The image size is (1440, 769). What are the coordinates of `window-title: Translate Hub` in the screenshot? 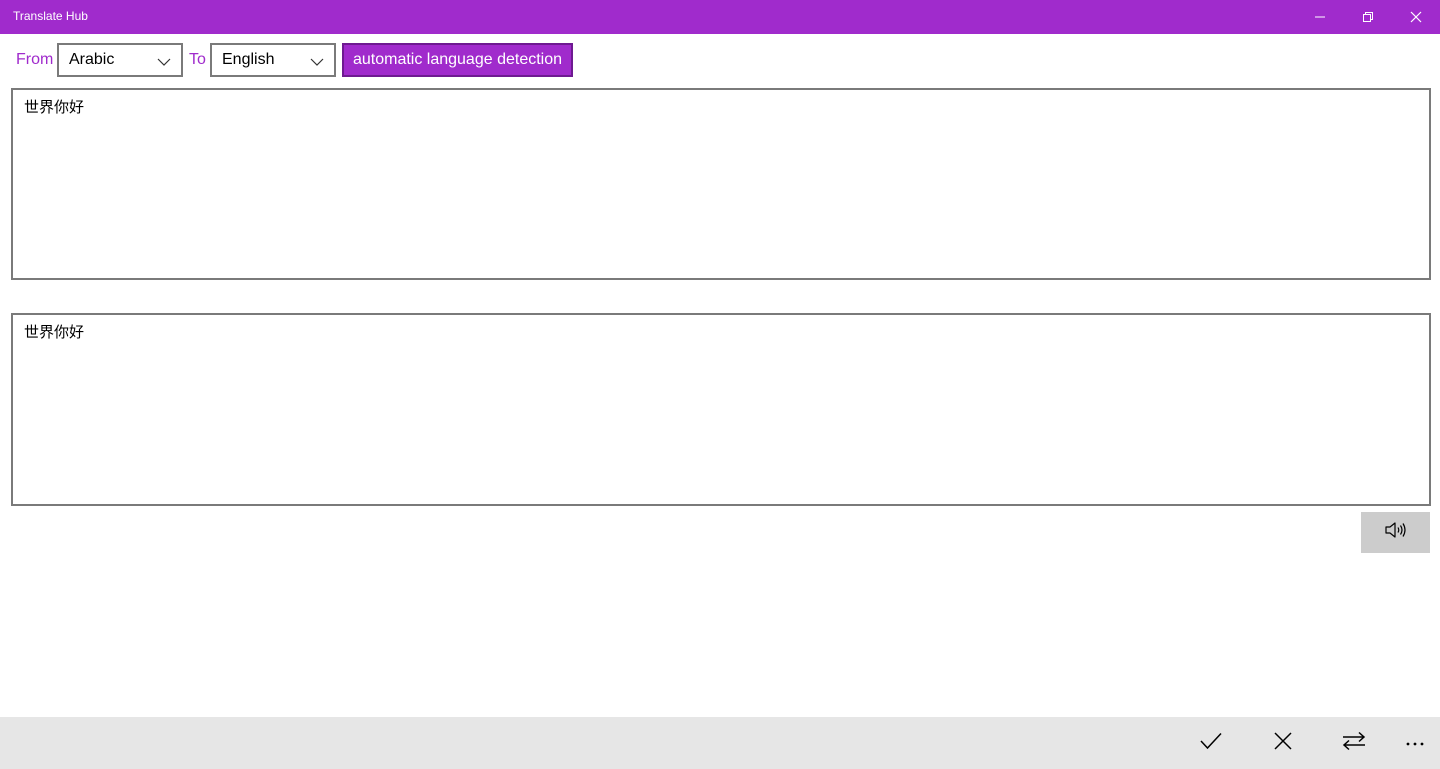 It's located at (50, 16).